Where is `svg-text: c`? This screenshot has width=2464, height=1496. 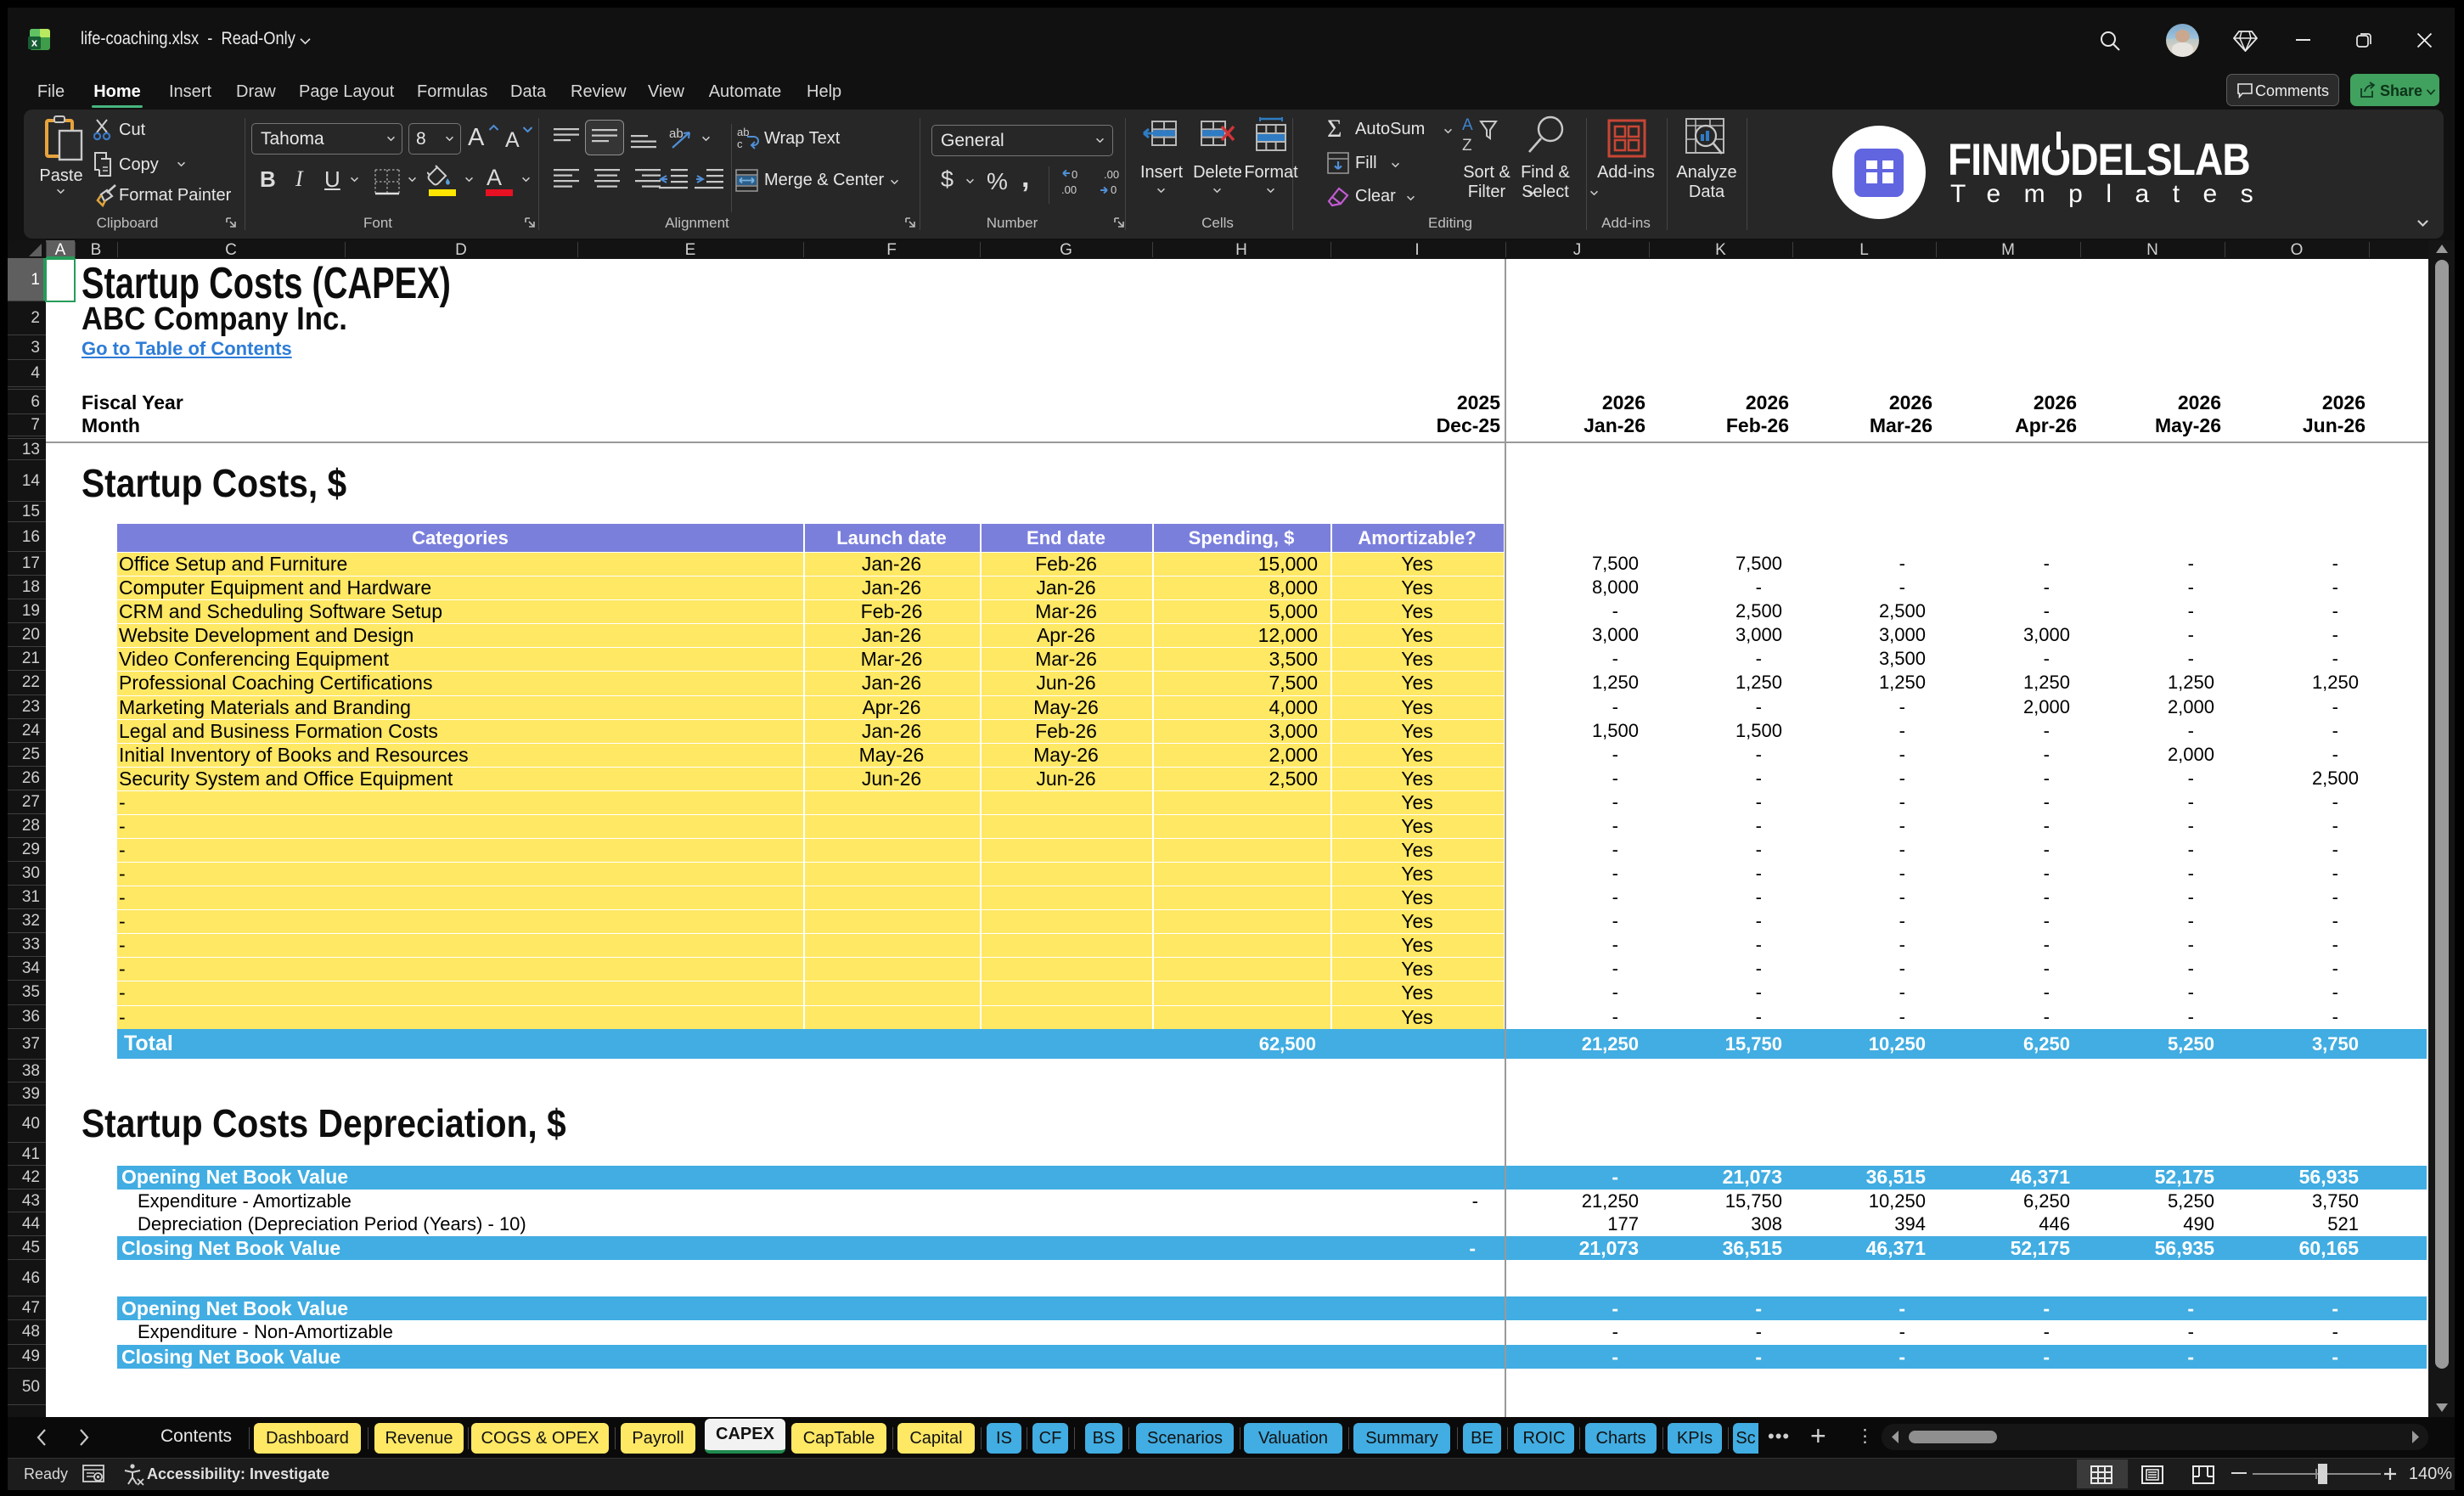
svg-text: c is located at coordinates (740, 144).